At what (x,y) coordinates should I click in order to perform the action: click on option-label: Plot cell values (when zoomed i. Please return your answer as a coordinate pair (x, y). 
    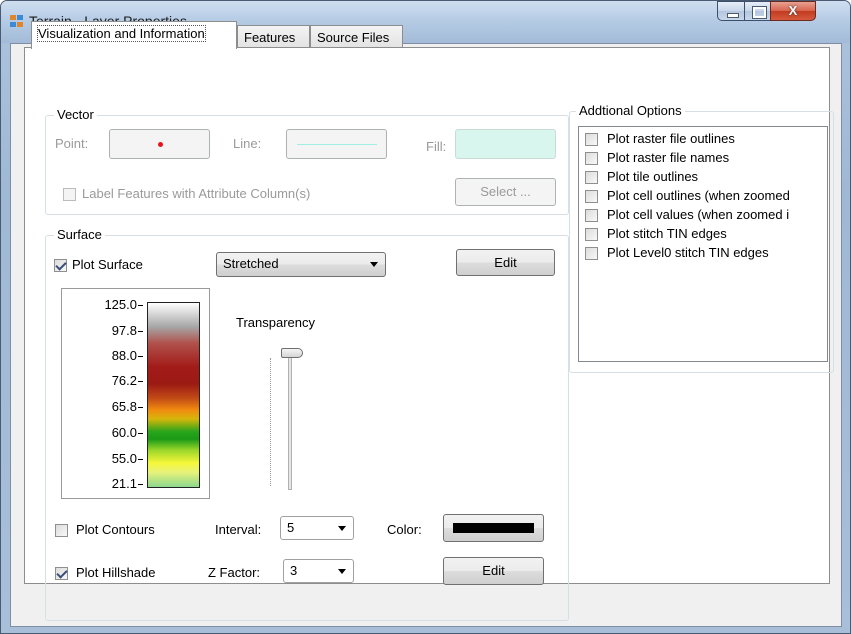
    Looking at the image, I should click on (698, 214).